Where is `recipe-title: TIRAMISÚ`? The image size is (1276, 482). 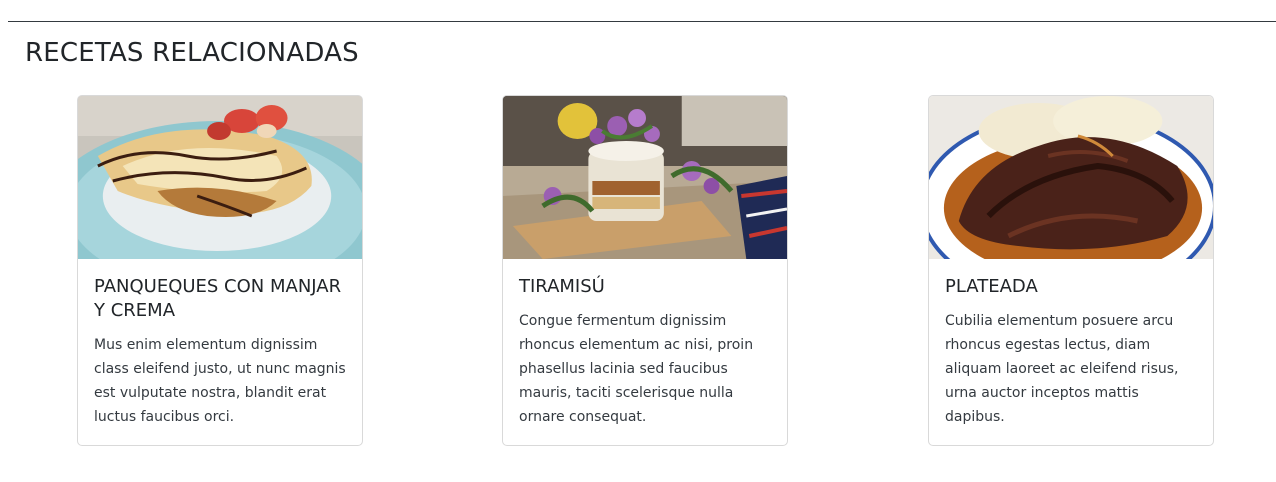 recipe-title: TIRAMISÚ is located at coordinates (645, 287).